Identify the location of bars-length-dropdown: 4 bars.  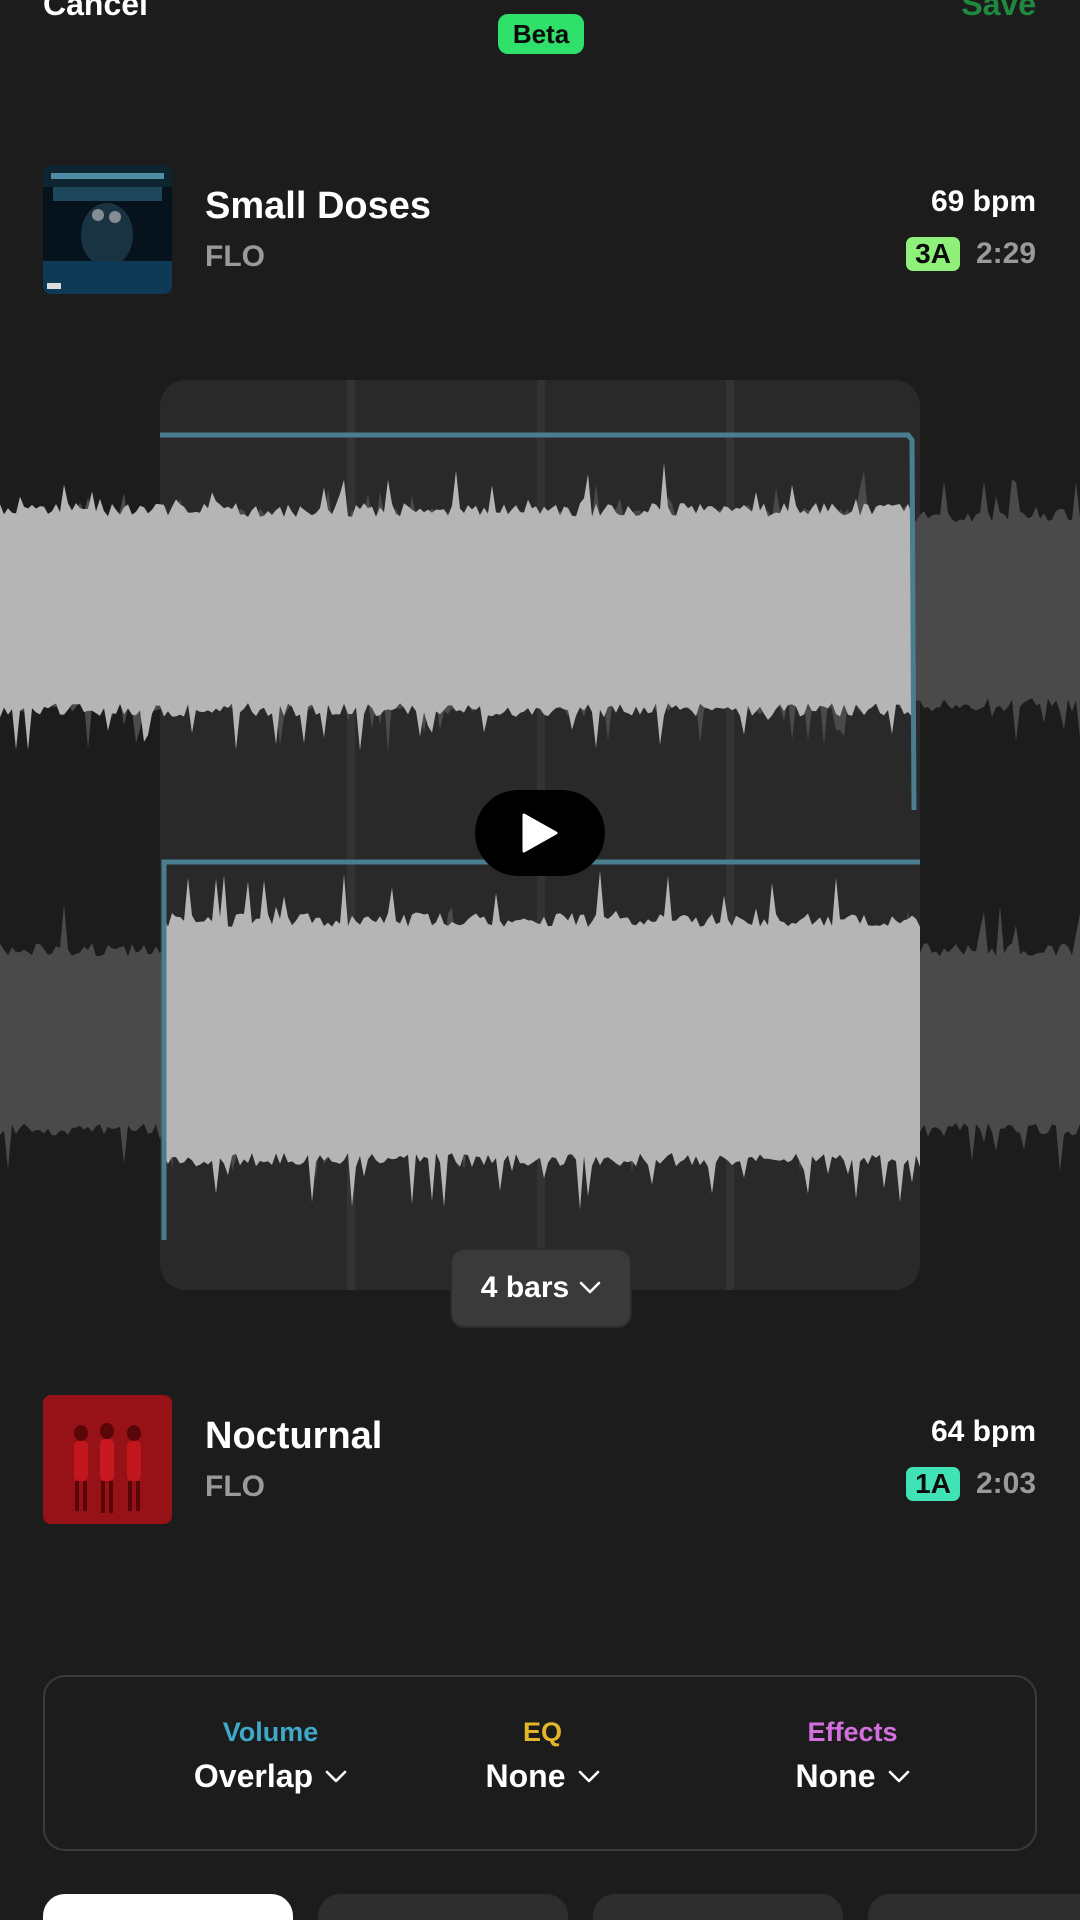
(541, 1288).